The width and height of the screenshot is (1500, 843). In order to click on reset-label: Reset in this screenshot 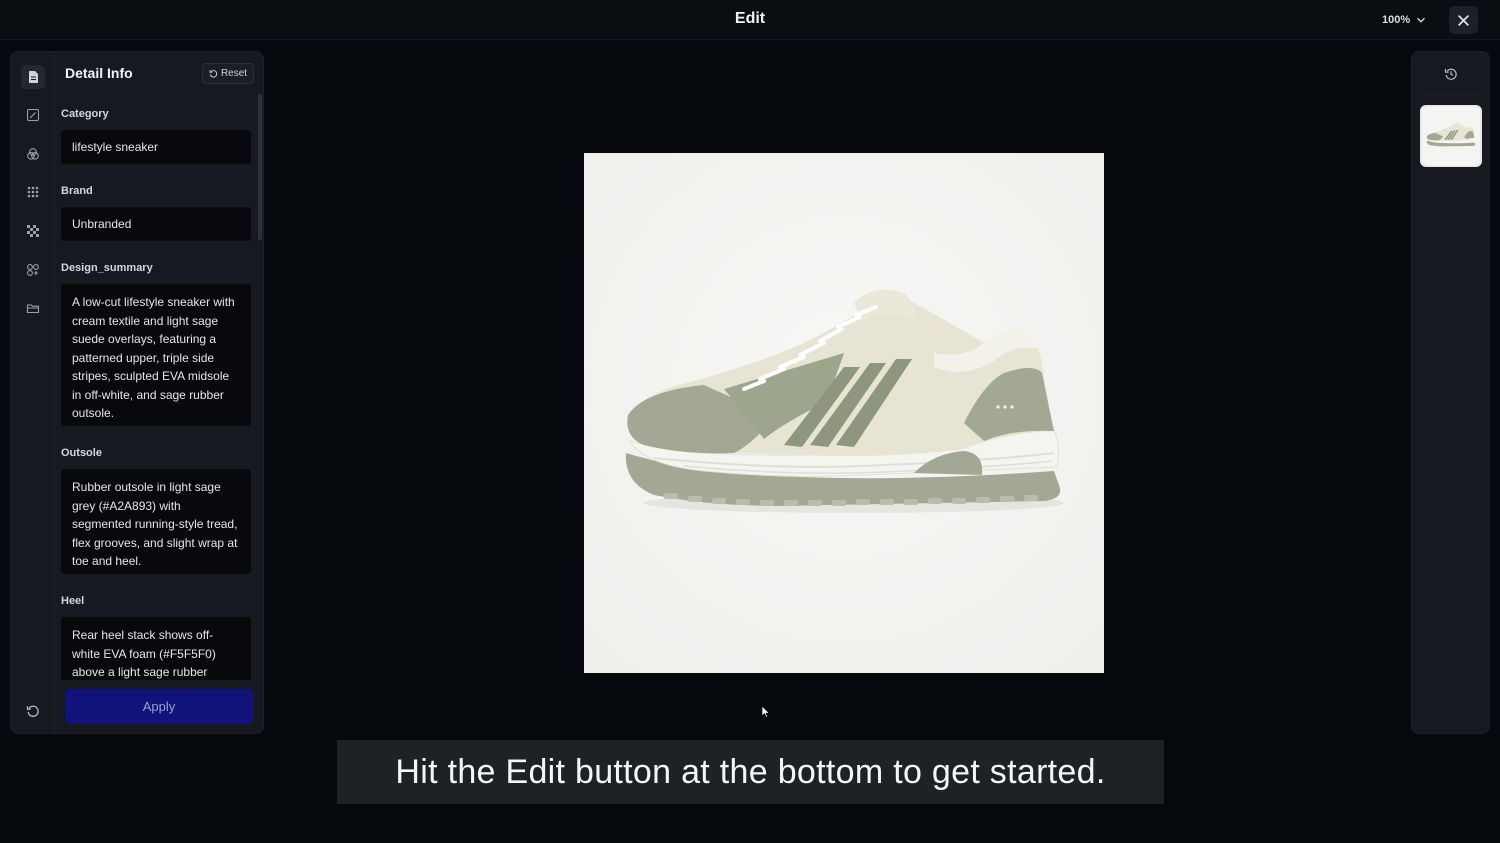, I will do `click(234, 73)`.